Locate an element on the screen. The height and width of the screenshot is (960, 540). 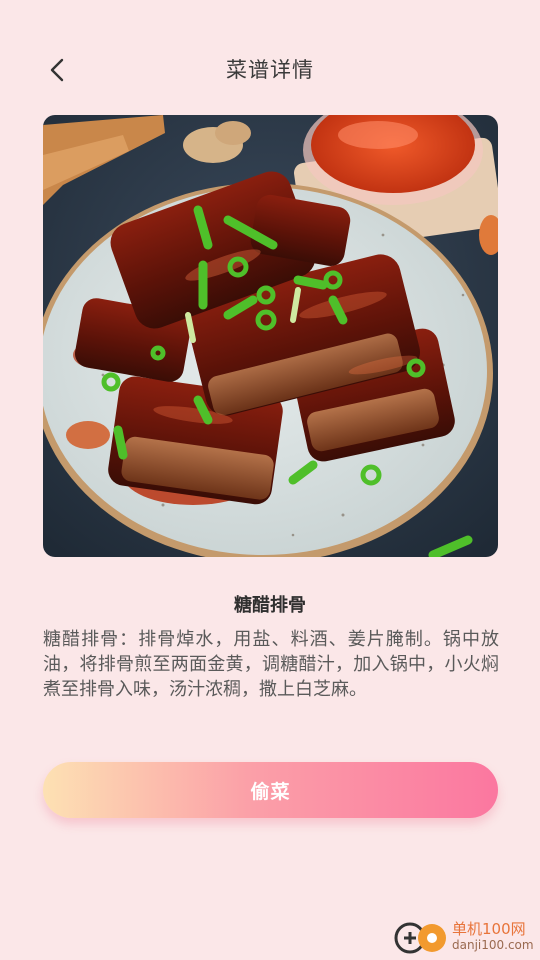
recipe-name: 糖醋排骨 is located at coordinates (270, 605).